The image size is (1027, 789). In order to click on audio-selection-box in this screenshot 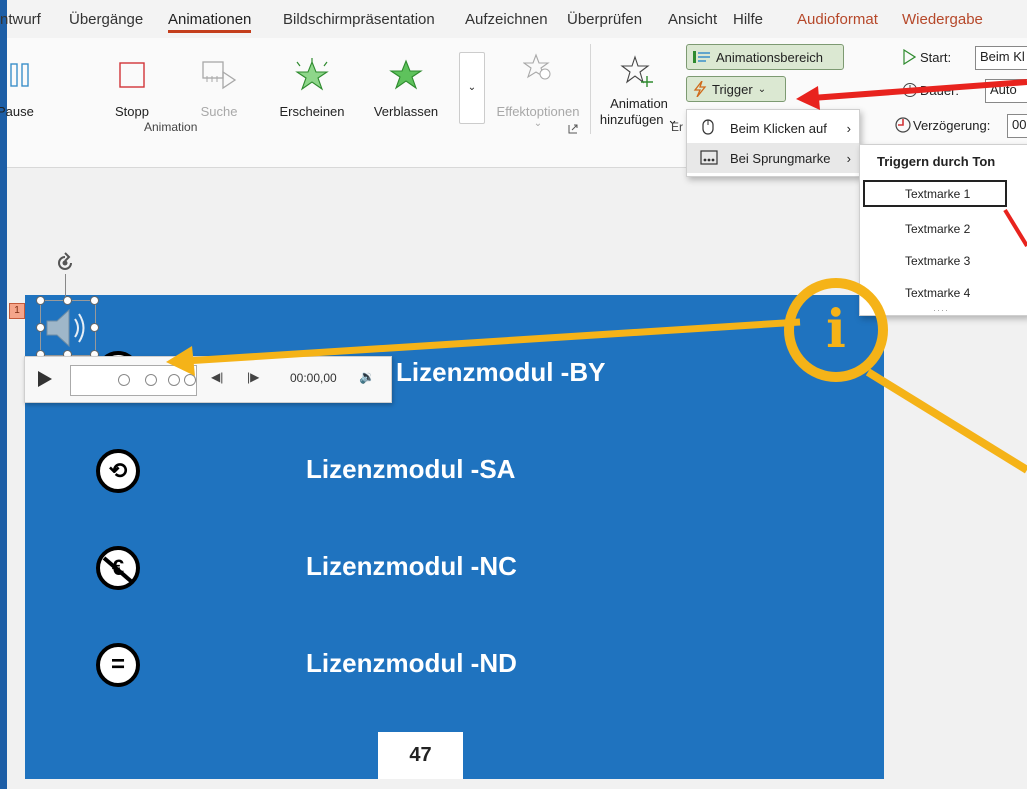, I will do `click(68, 328)`.